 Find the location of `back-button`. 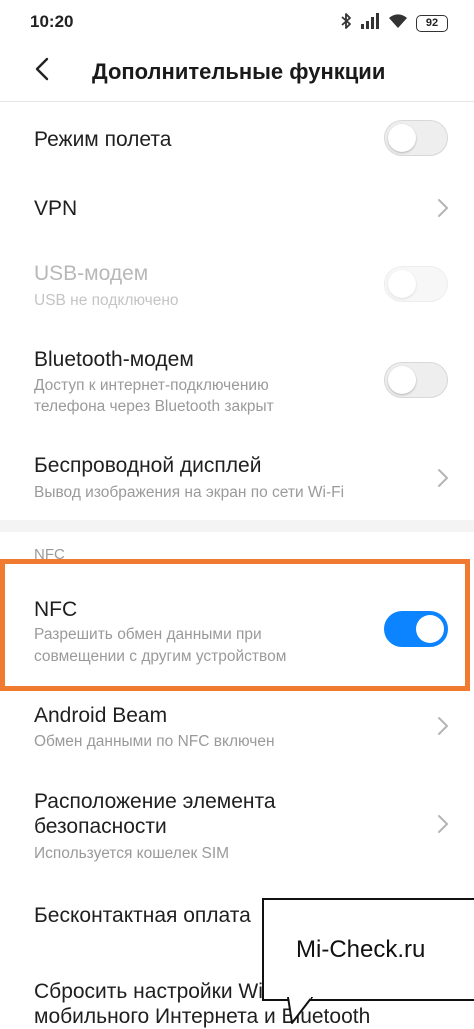

back-button is located at coordinates (42, 71).